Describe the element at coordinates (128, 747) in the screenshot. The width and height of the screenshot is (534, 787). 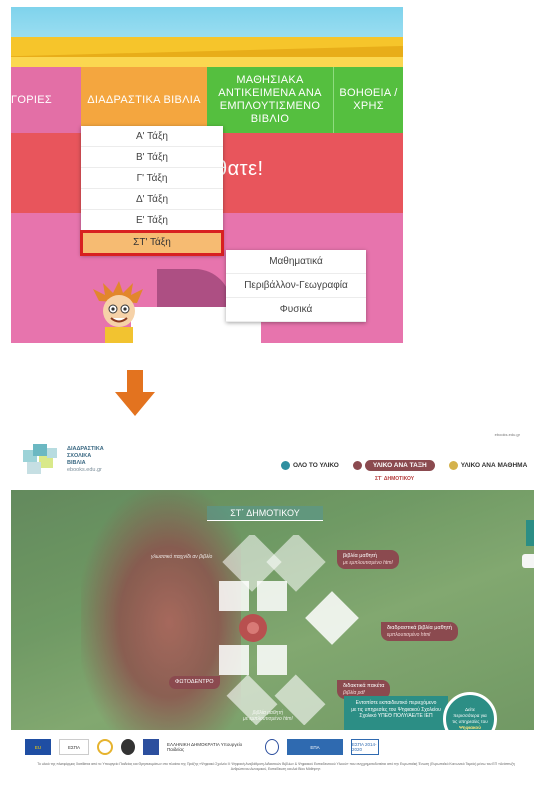
I see `seal-logo-icon` at that location.